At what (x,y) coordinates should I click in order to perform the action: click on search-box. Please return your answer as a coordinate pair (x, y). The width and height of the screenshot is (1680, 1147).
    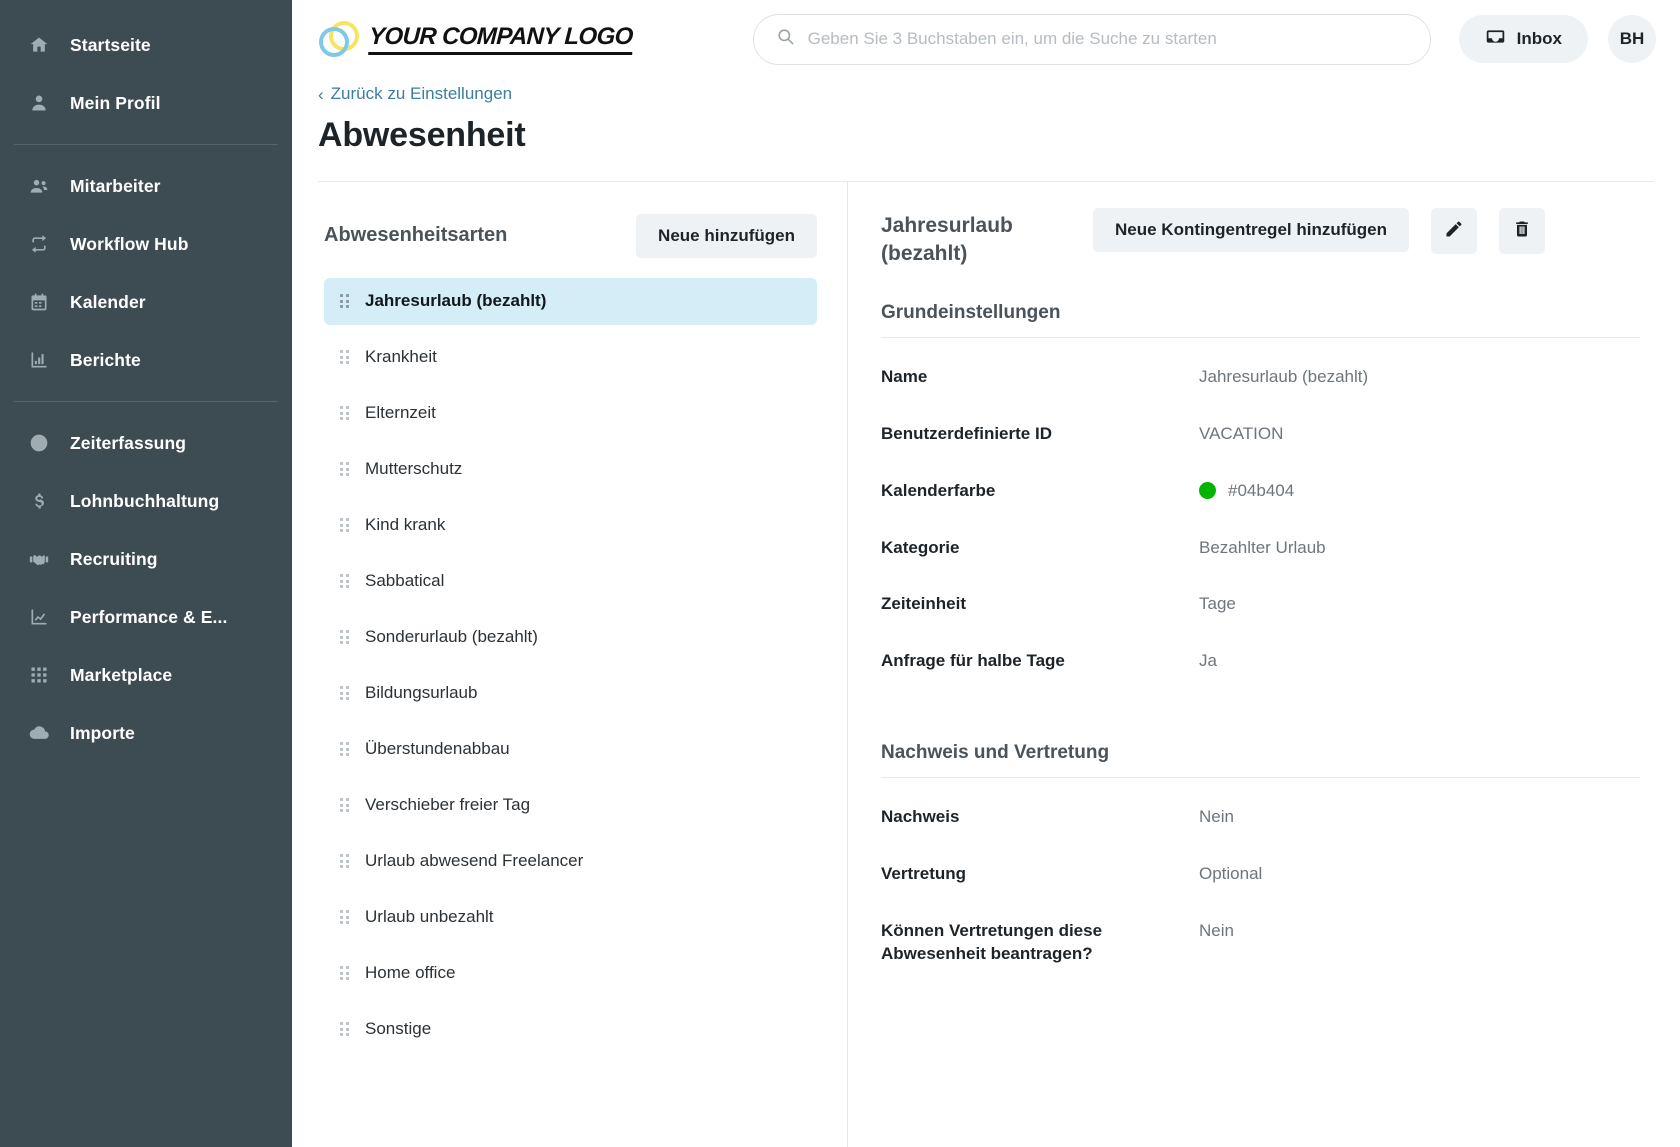
    Looking at the image, I should click on (1091, 39).